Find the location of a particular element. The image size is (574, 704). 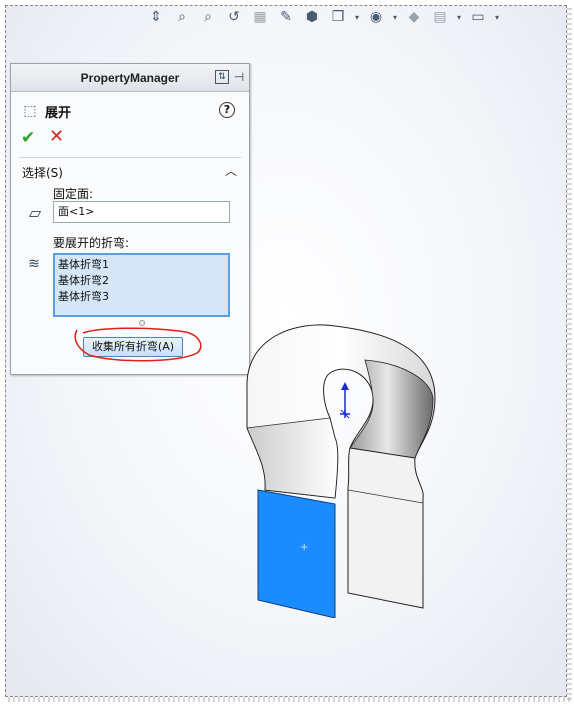

list-item: 基体折弯3 is located at coordinates (141, 297).